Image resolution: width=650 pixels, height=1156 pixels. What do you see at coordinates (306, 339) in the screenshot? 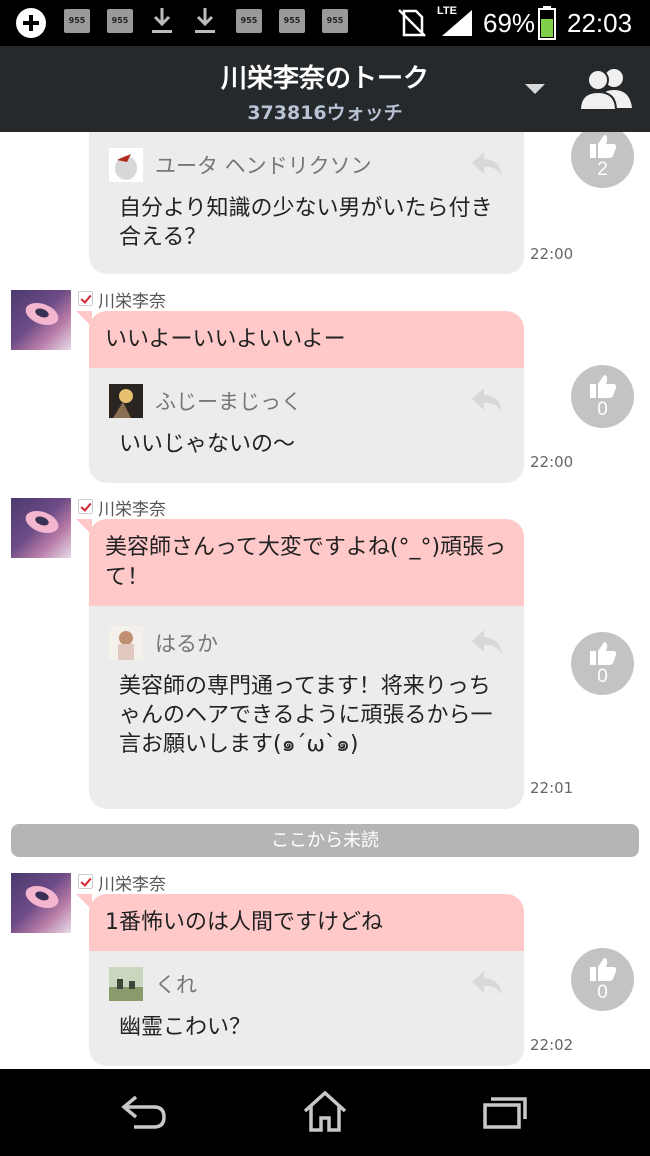
I see `answer-text: いいよーいいよいいよー` at bounding box center [306, 339].